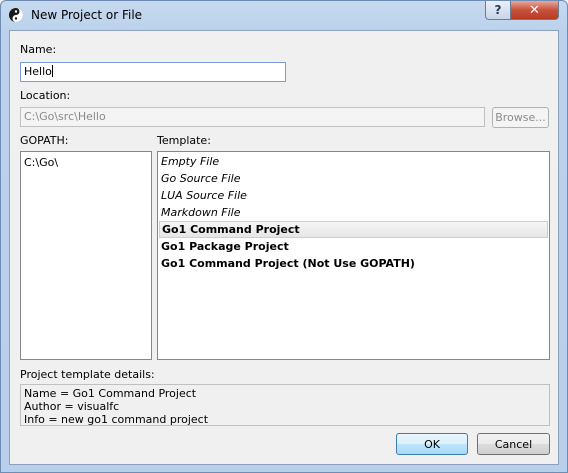 The width and height of the screenshot is (568, 473). Describe the element at coordinates (41, 162) in the screenshot. I see `gopath-item: C:\Go\` at that location.